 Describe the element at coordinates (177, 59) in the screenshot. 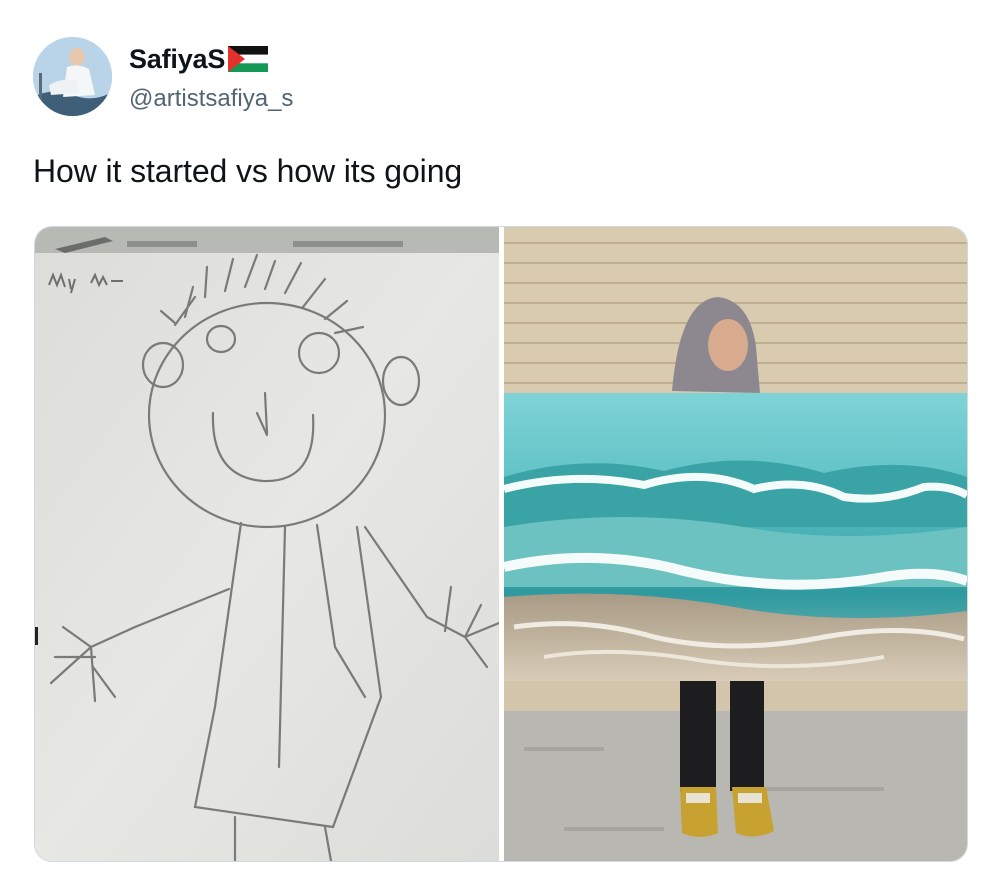

I see `display-name: SafiyaS` at that location.